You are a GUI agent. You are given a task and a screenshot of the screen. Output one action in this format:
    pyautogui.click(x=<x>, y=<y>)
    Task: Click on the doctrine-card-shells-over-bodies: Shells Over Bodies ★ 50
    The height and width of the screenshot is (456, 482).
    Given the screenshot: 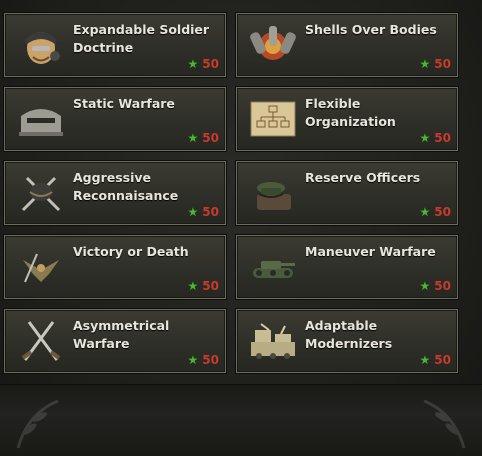 What is the action you would take?
    pyautogui.click(x=347, y=45)
    